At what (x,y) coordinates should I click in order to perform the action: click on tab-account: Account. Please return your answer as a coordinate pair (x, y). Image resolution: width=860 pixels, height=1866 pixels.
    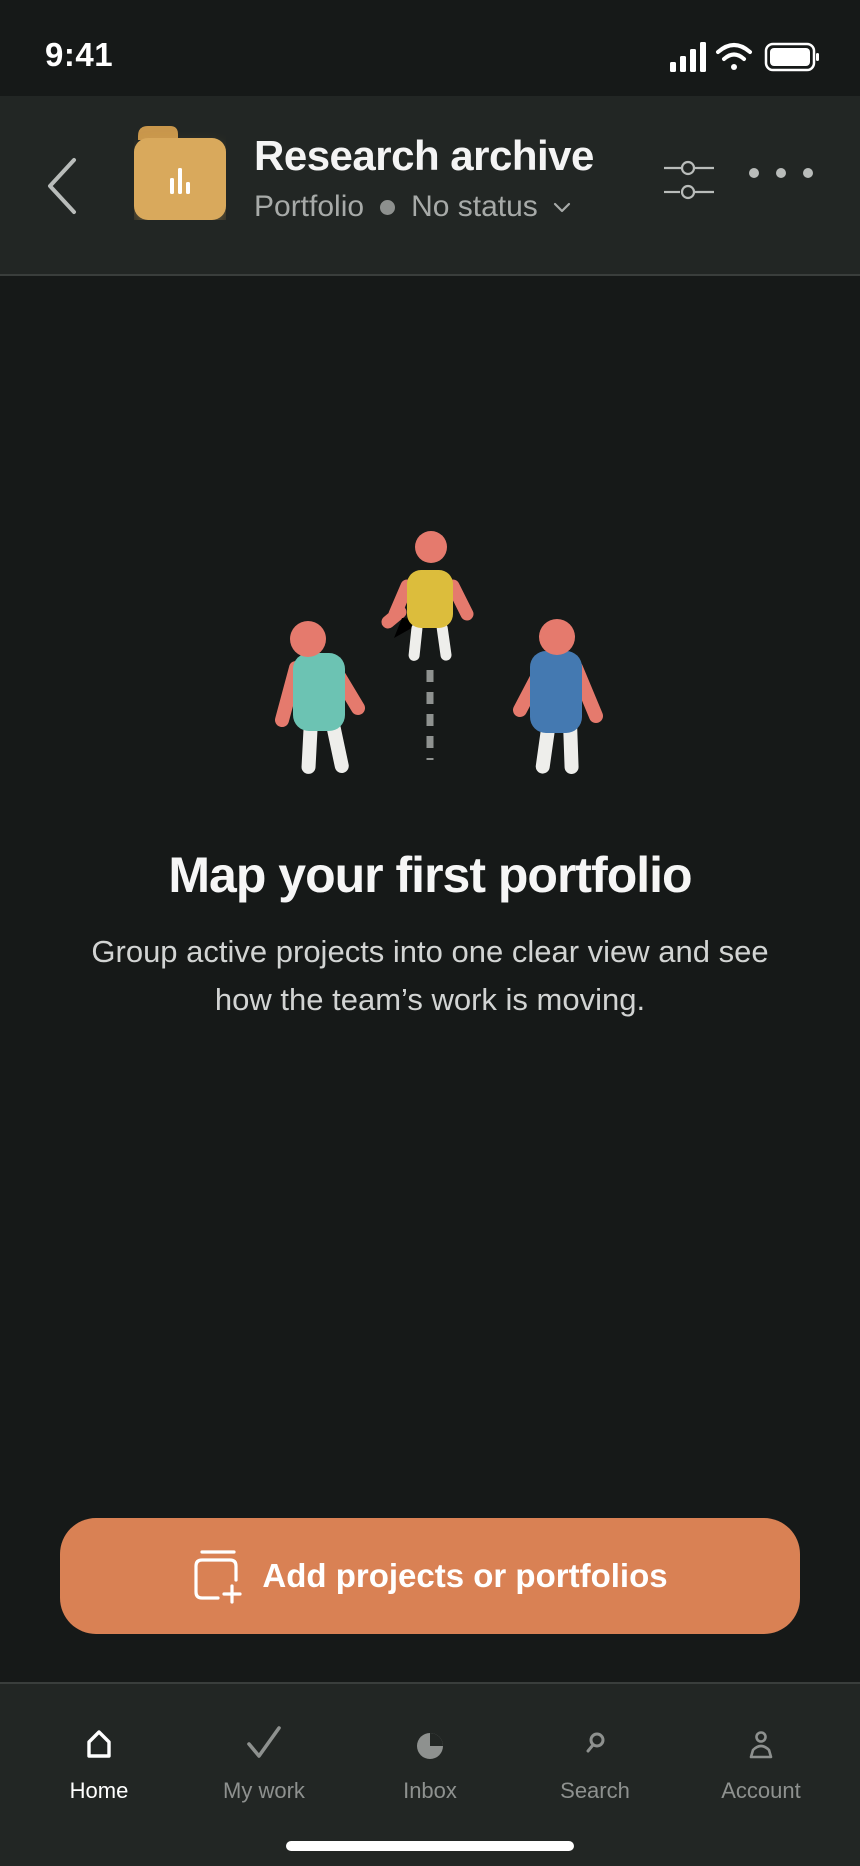
    Looking at the image, I should click on (761, 1769).